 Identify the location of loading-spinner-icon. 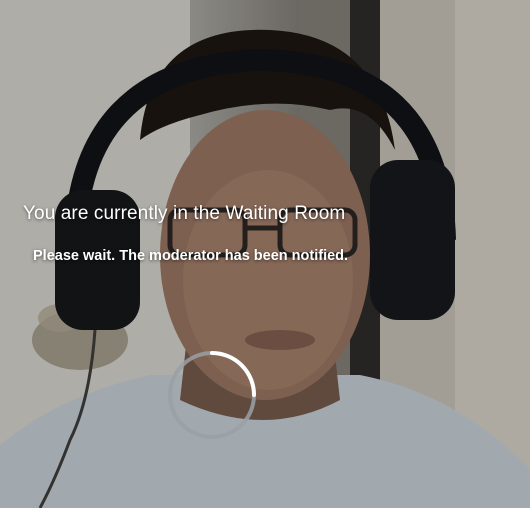
(212, 395).